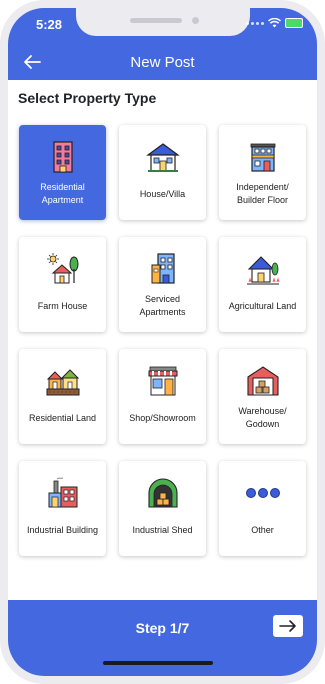 The width and height of the screenshot is (325, 684). I want to click on tile-label: House/Villa, so click(162, 193).